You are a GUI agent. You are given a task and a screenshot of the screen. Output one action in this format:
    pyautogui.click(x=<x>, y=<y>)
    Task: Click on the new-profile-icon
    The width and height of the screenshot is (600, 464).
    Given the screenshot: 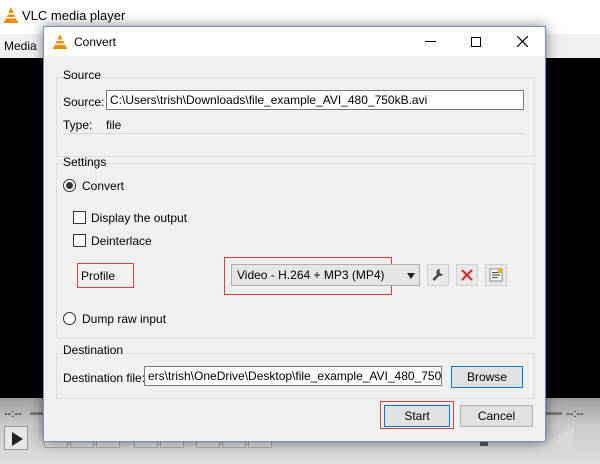 What is the action you would take?
    pyautogui.click(x=496, y=275)
    